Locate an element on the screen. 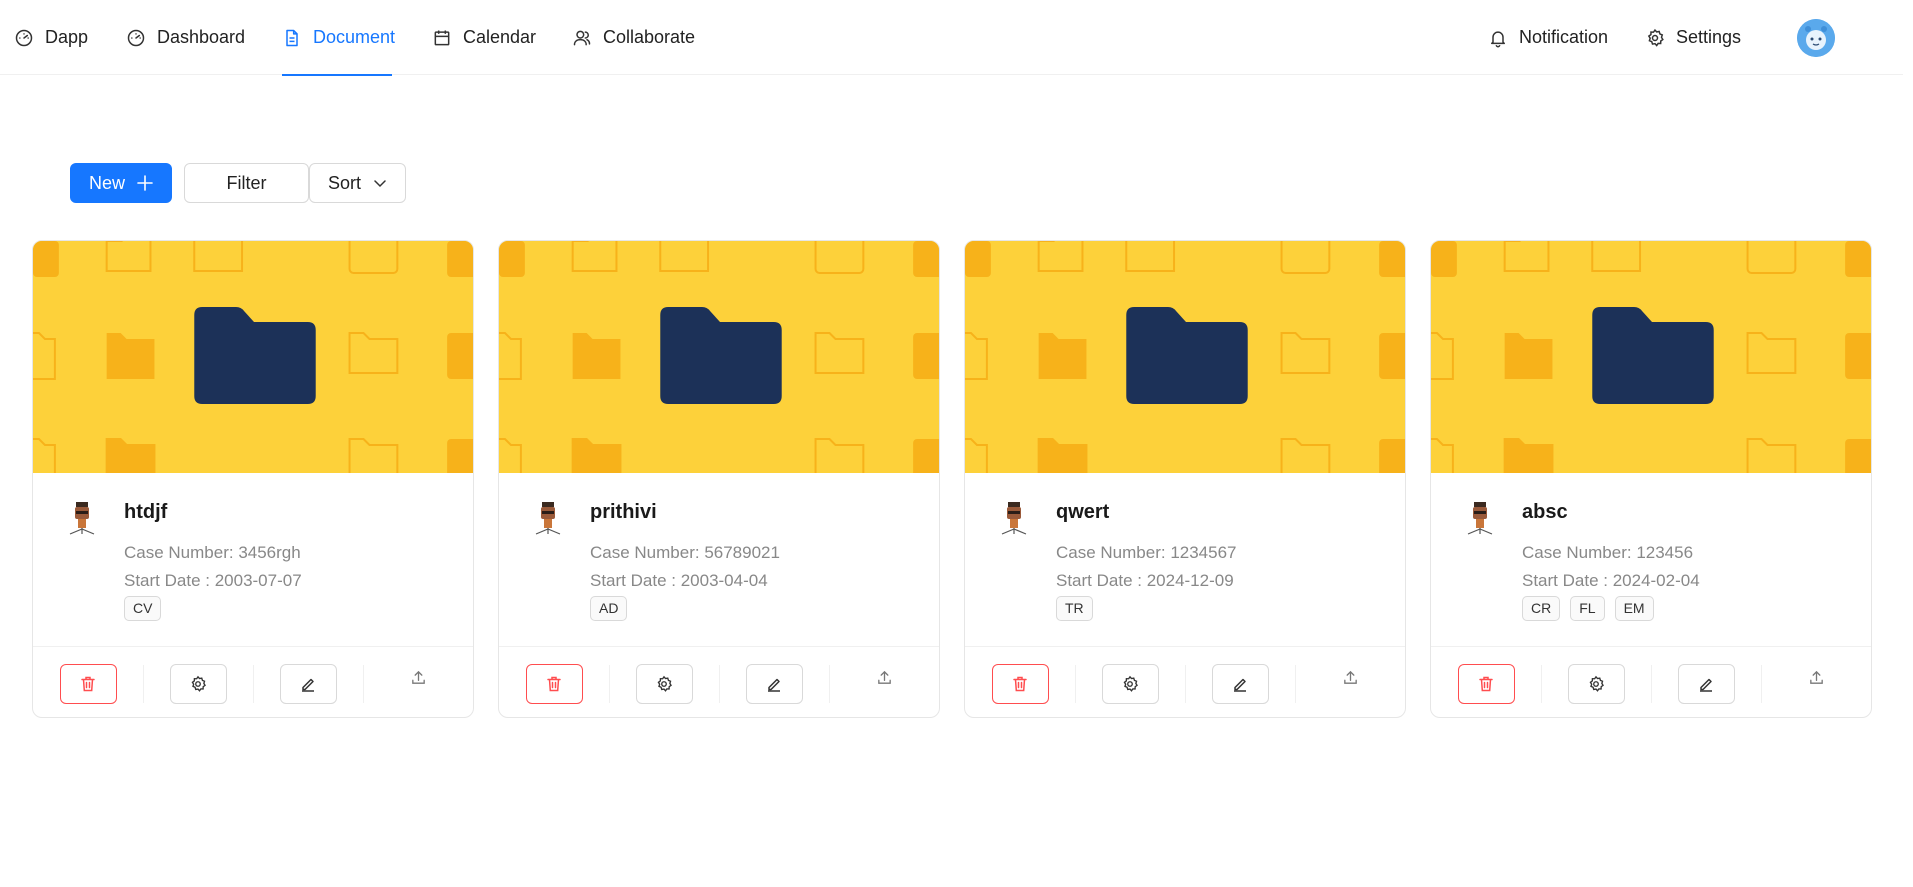 The height and width of the screenshot is (887, 1913). start-date: Start Date : 2024-12-09 is located at coordinates (1145, 580).